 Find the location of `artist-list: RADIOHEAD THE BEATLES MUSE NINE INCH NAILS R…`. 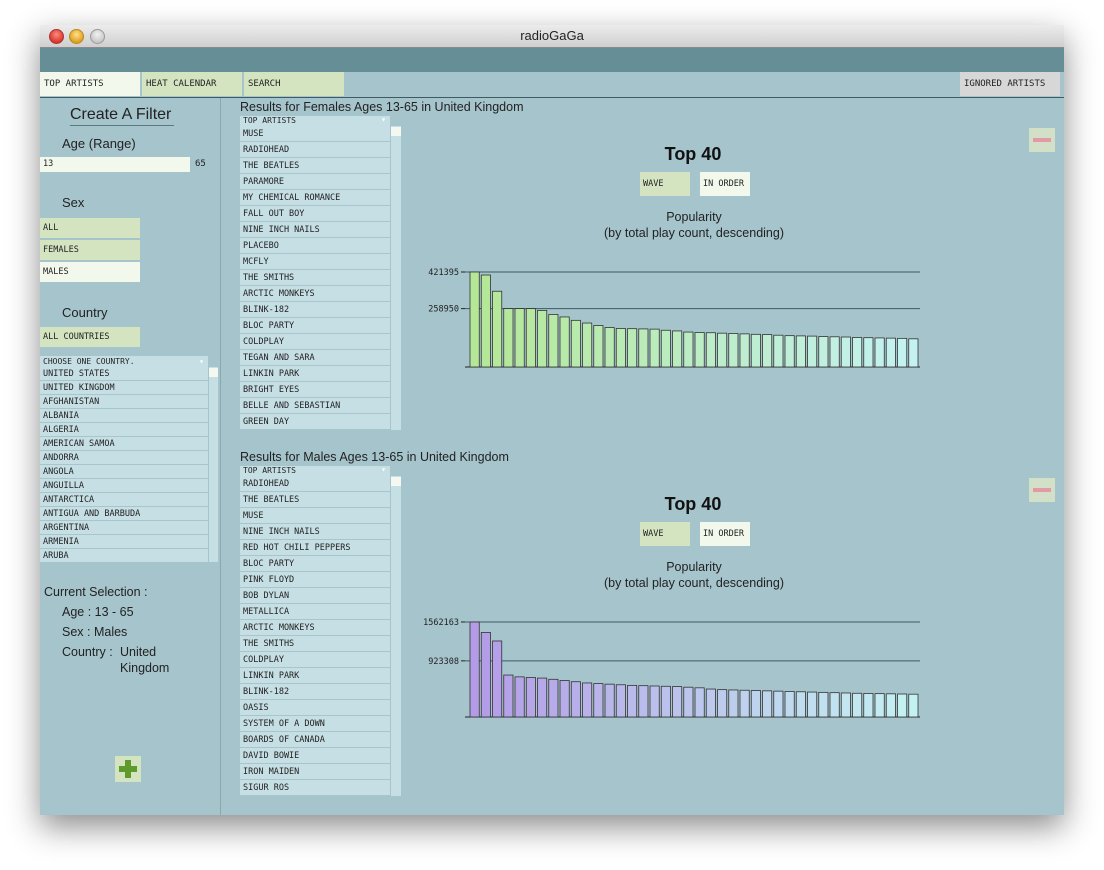

artist-list: RADIOHEAD THE BEATLES MUSE NINE INCH NAILS R… is located at coordinates (315, 636).